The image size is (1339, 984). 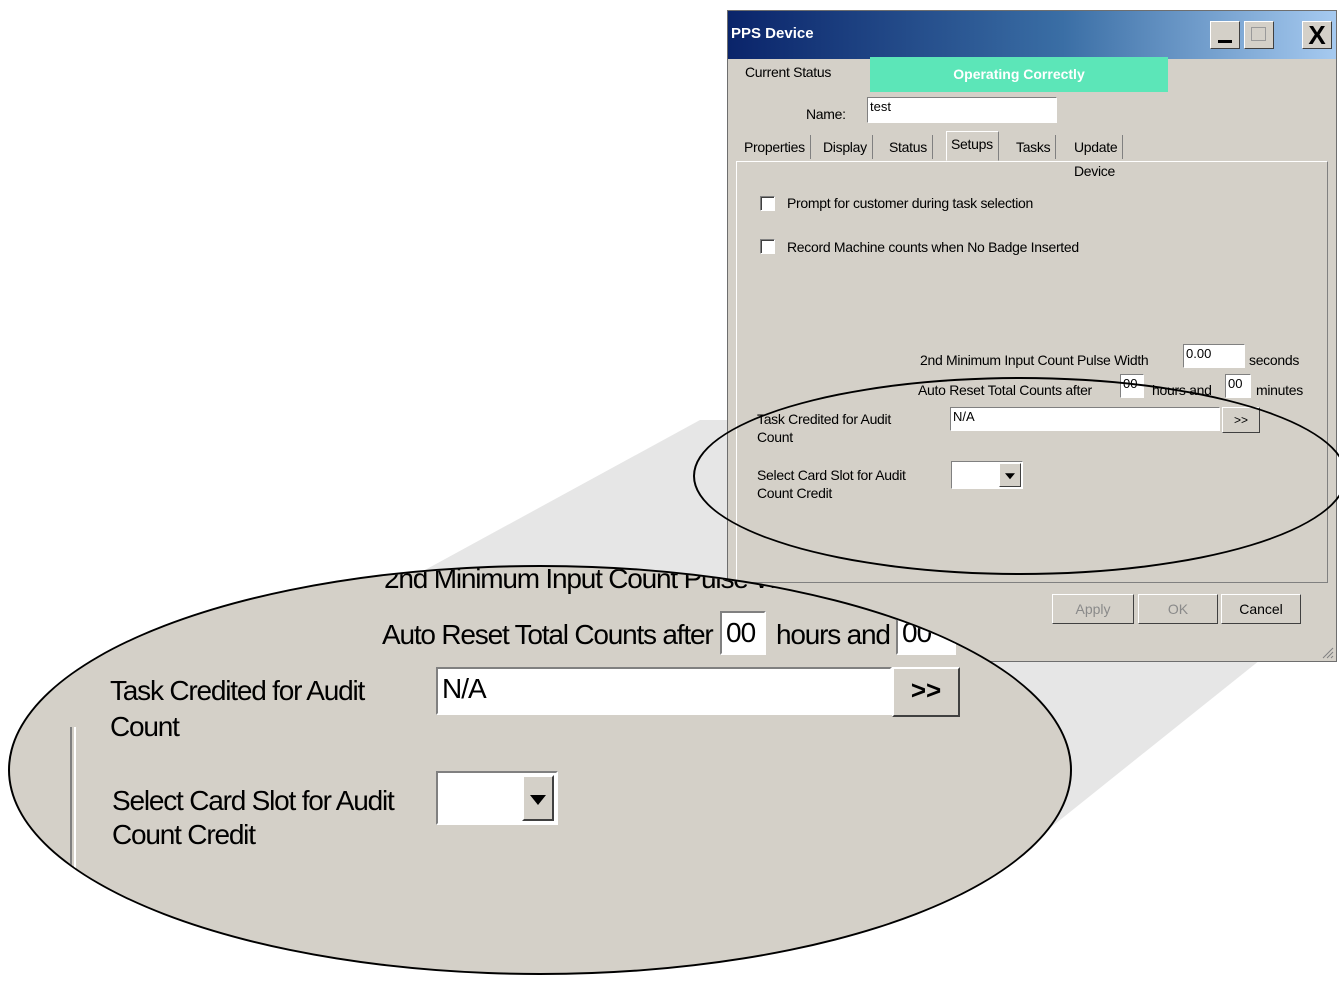 What do you see at coordinates (1238, 386) in the screenshot?
I see `minutes-input: 00` at bounding box center [1238, 386].